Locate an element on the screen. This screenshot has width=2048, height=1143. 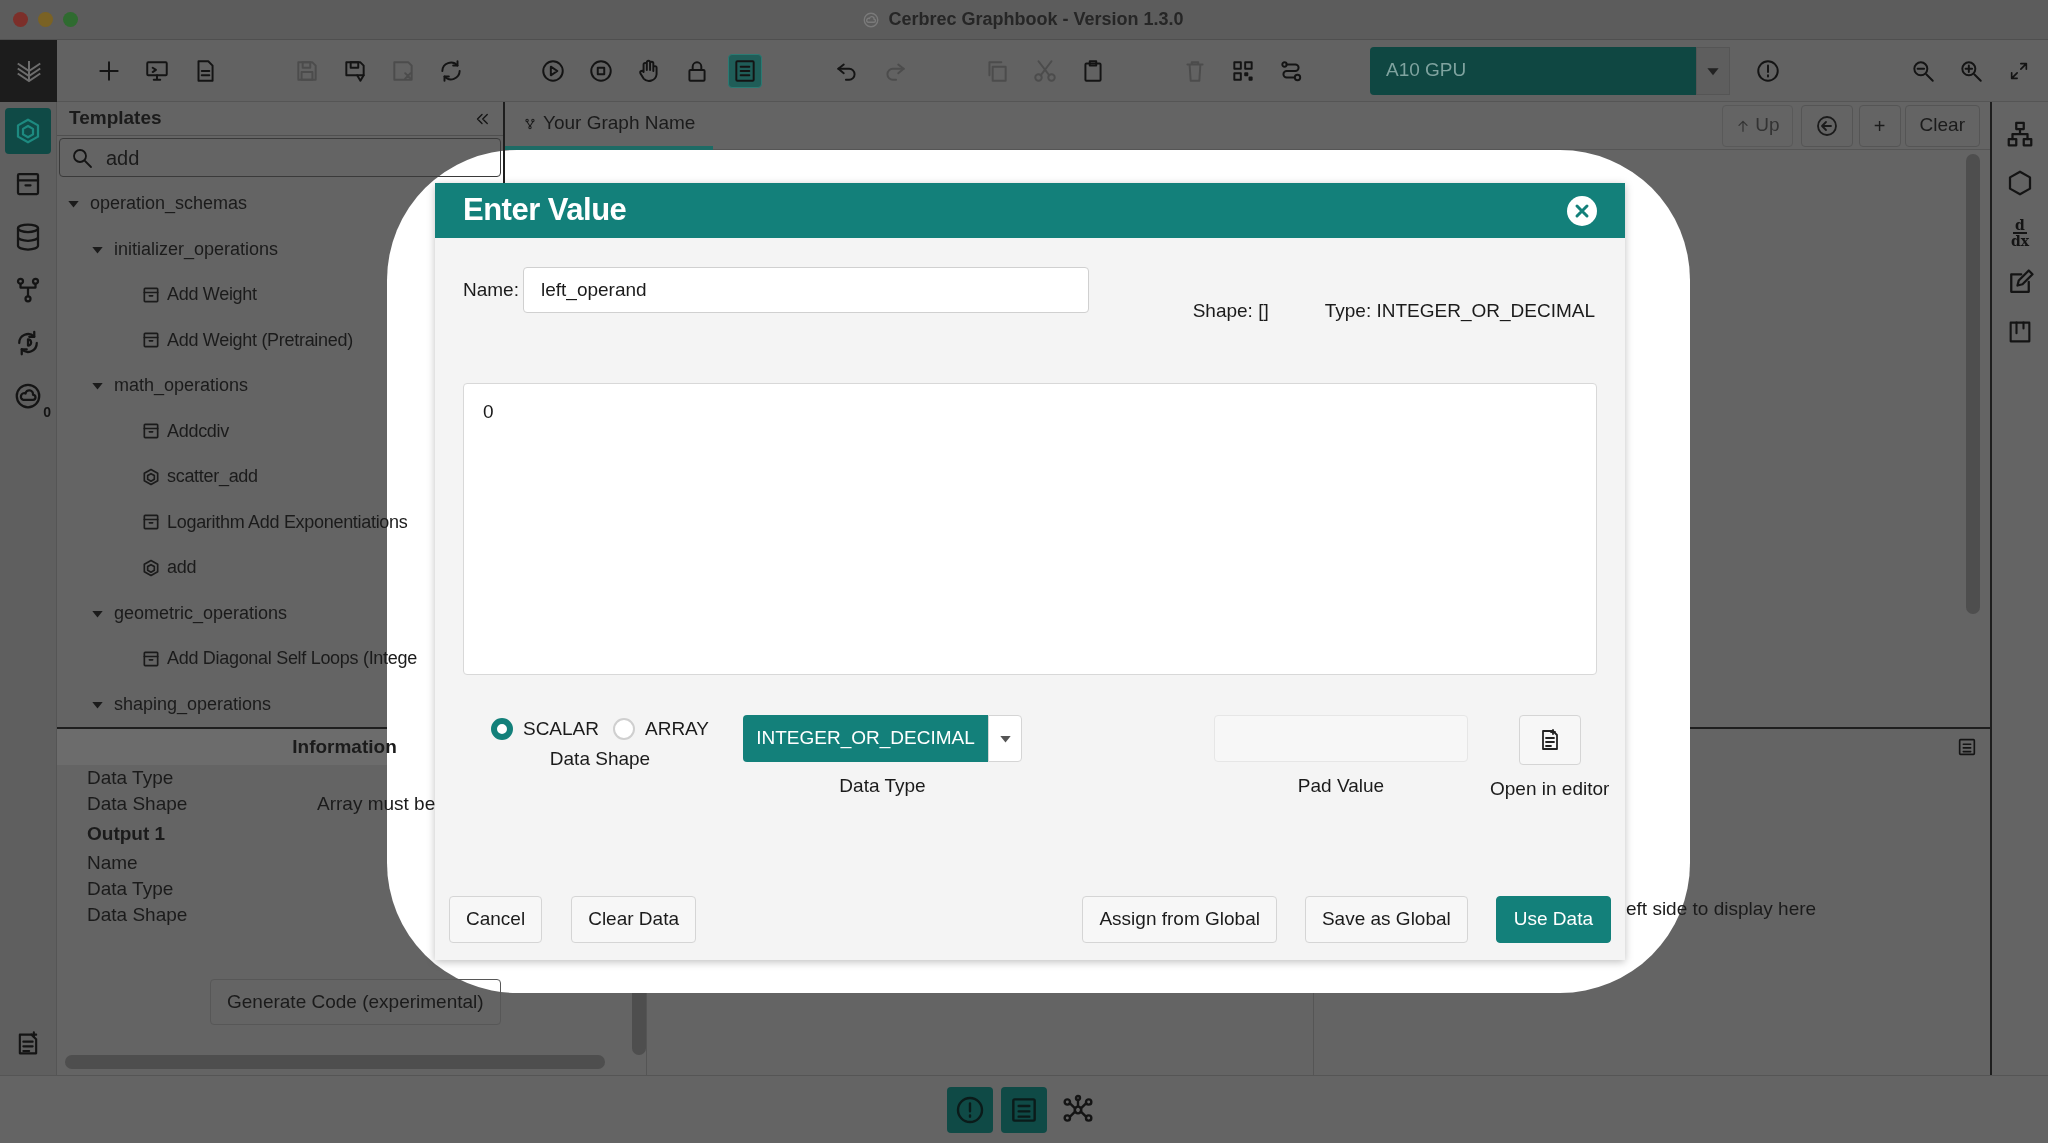
field-label: Name is located at coordinates (113, 862).